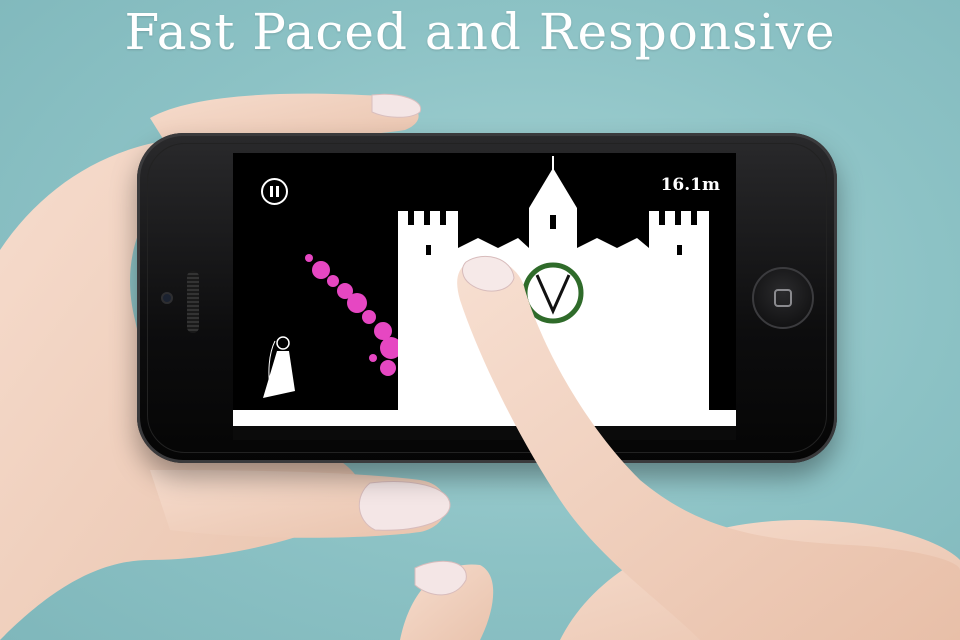  Describe the element at coordinates (396, 105) in the screenshot. I see `left-index-nail` at that location.